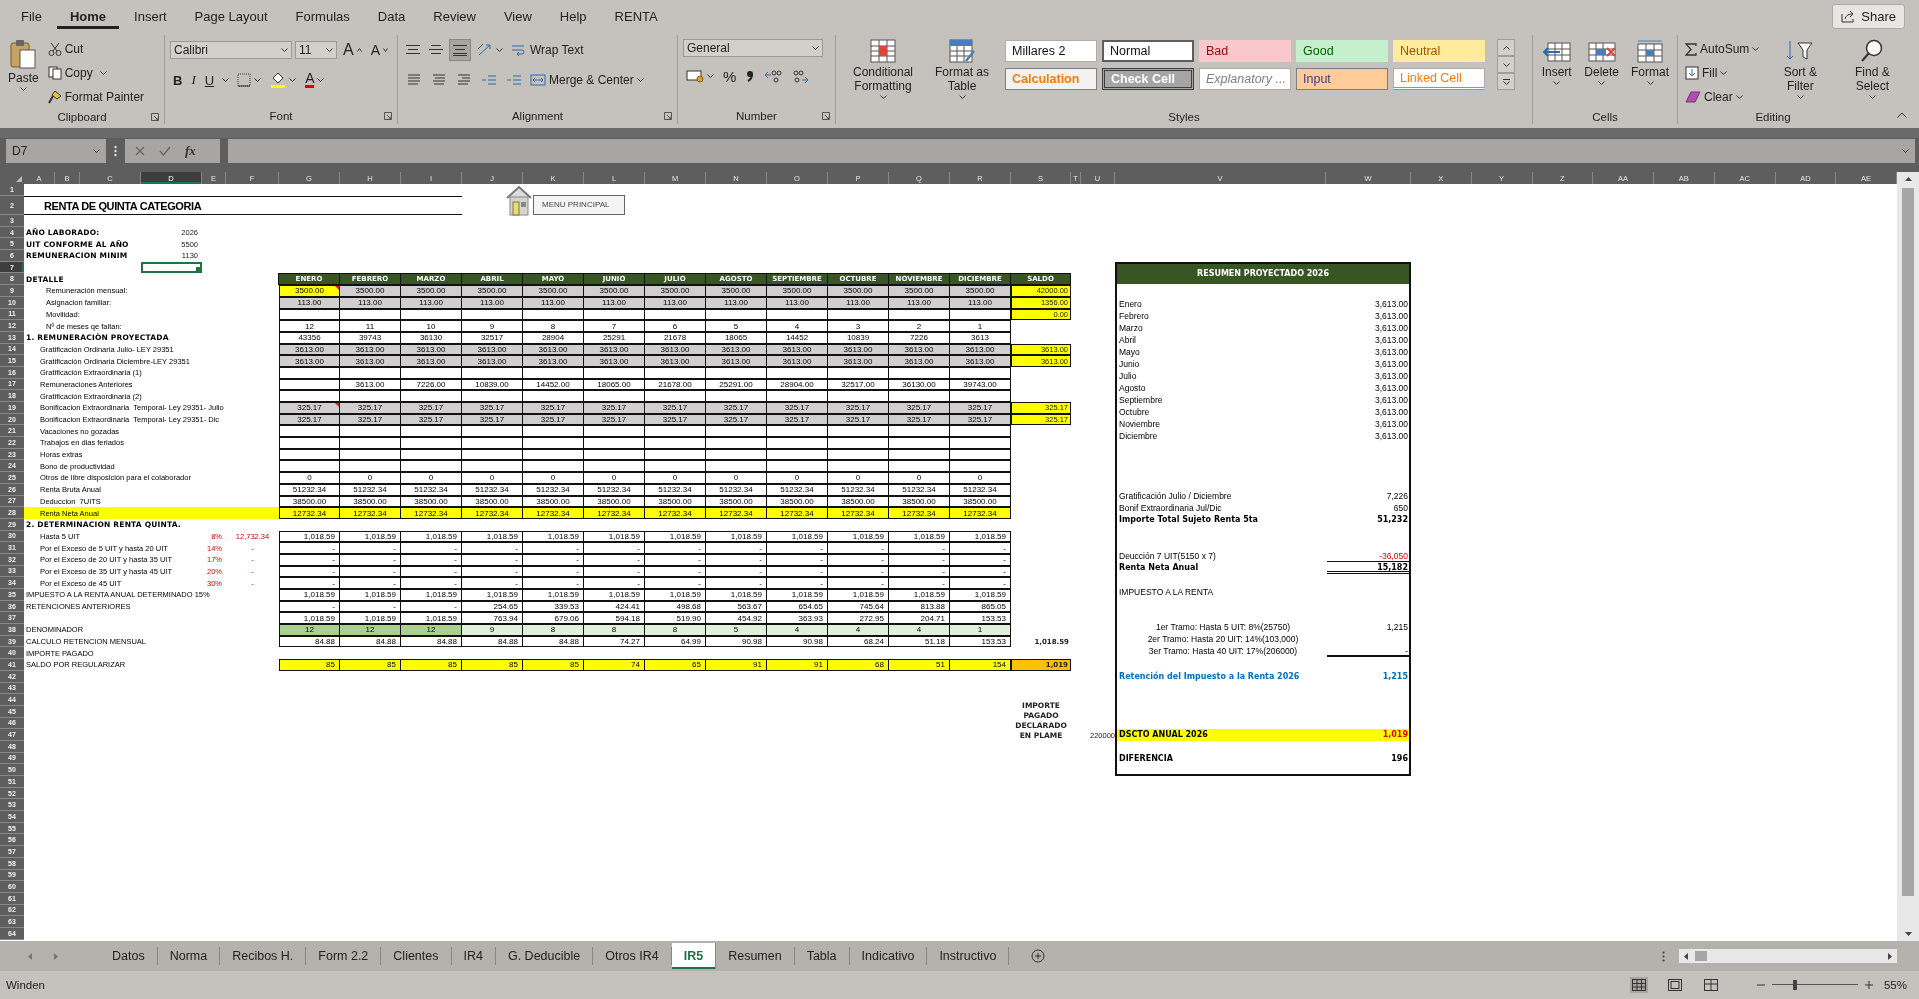 This screenshot has height=999, width=1919. Describe the element at coordinates (919, 291) in the screenshot. I see `table-cell: 3500.00` at that location.